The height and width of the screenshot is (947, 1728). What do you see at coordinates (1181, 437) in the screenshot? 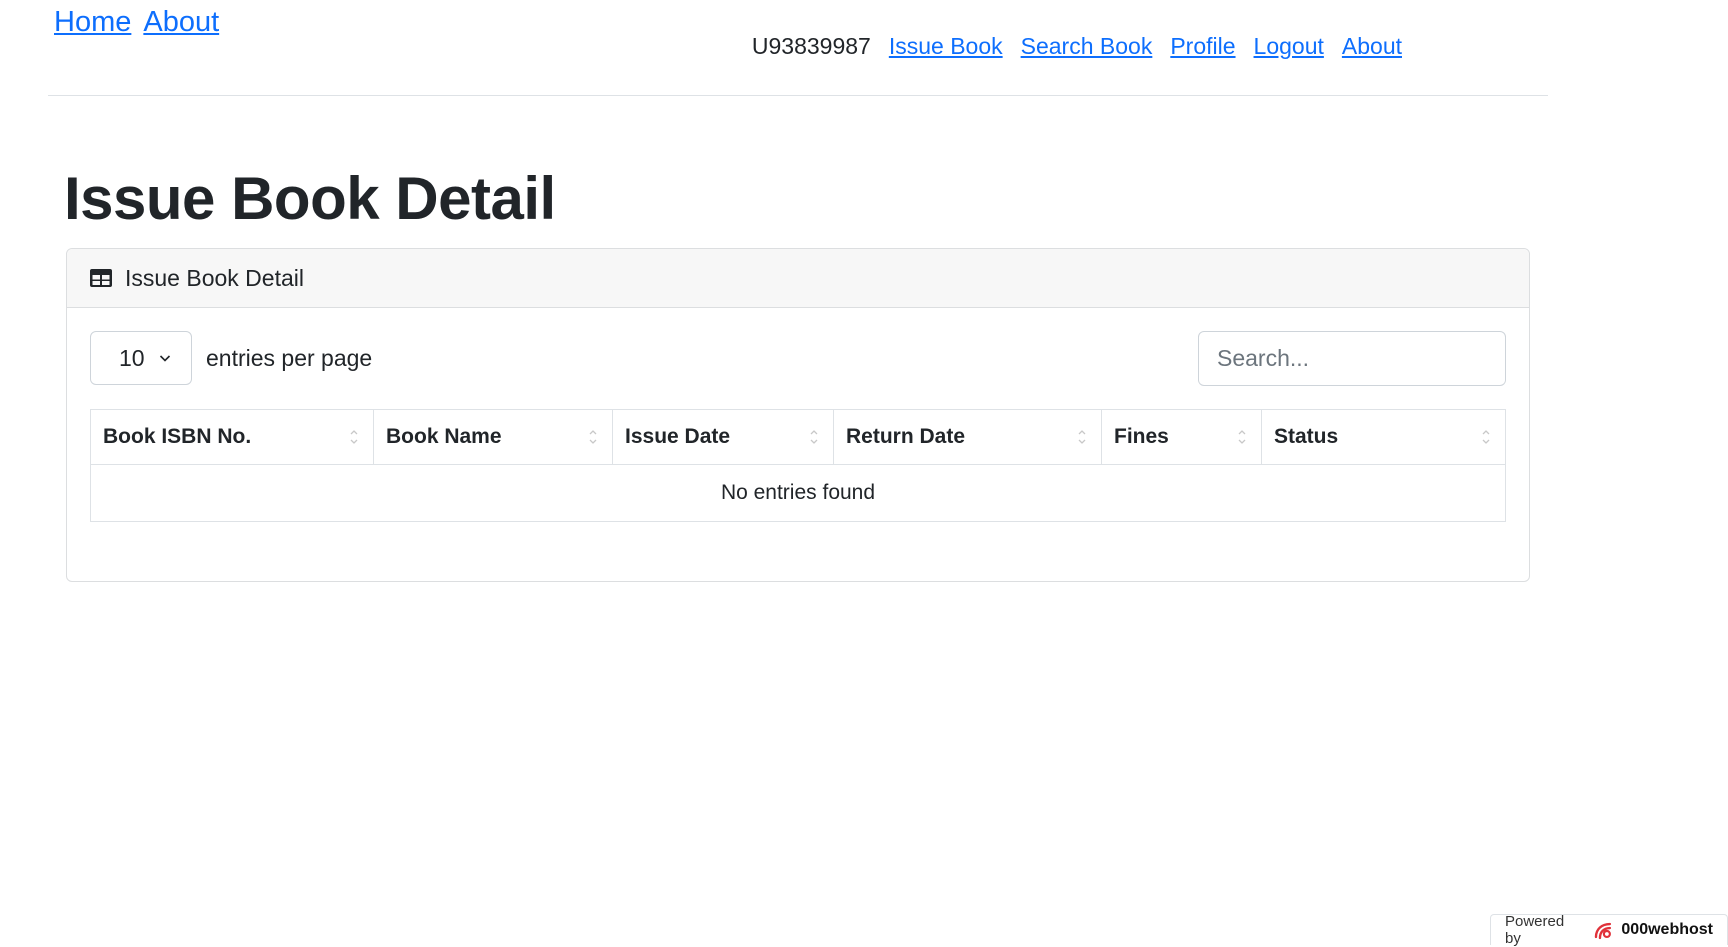
I see `column-header-fines: Fines` at bounding box center [1181, 437].